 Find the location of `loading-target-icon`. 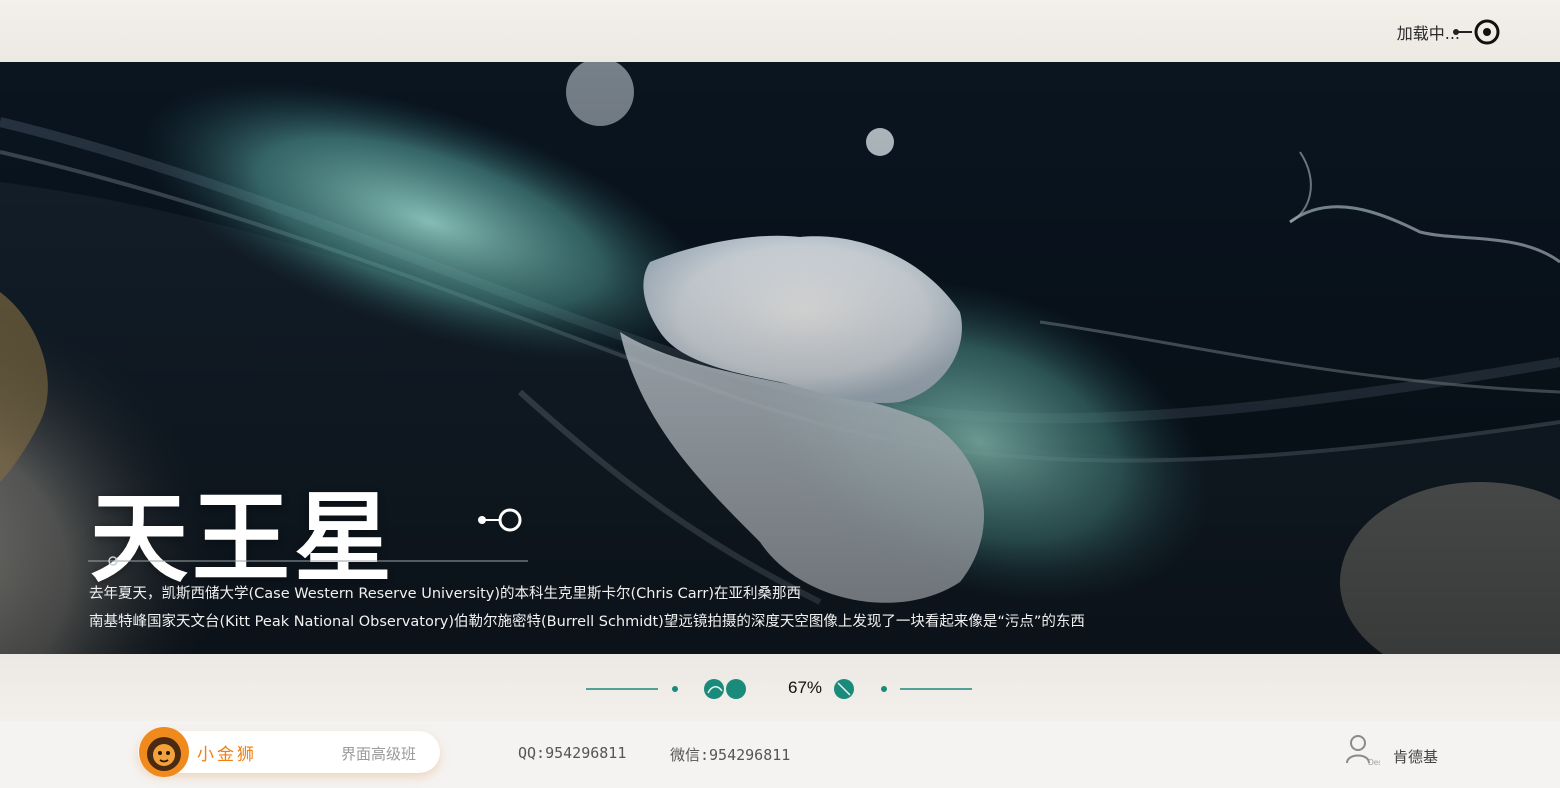

loading-target-icon is located at coordinates (1476, 32).